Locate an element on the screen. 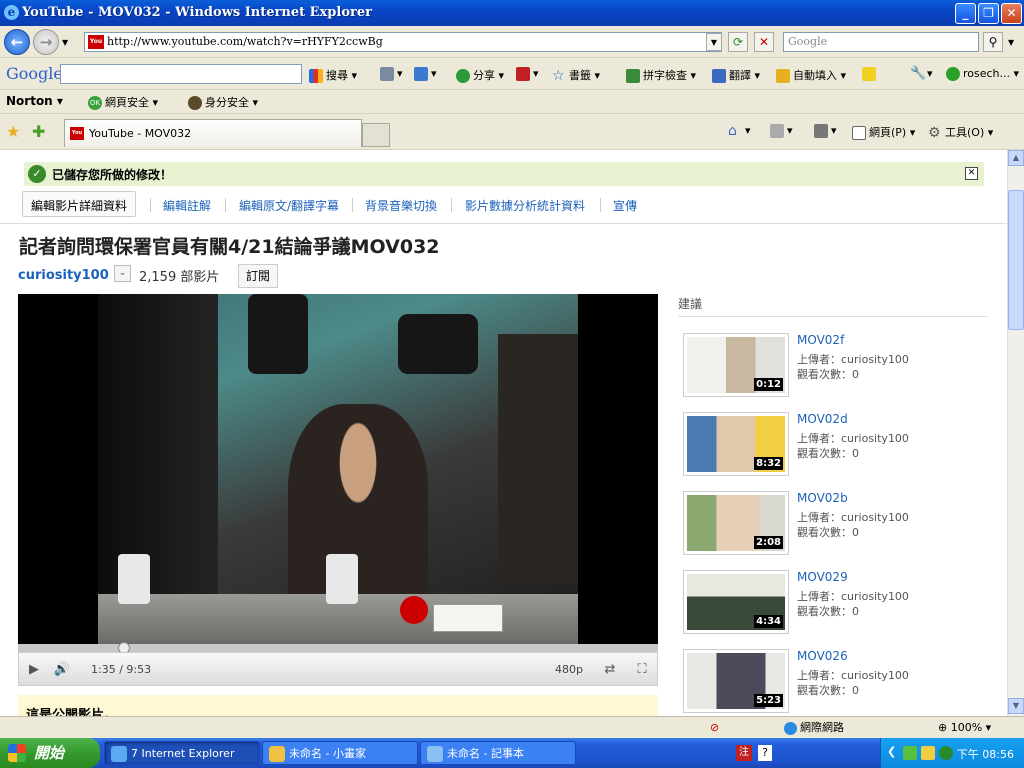 The width and height of the screenshot is (1024, 768). refresh-button: ⟳ is located at coordinates (738, 42).